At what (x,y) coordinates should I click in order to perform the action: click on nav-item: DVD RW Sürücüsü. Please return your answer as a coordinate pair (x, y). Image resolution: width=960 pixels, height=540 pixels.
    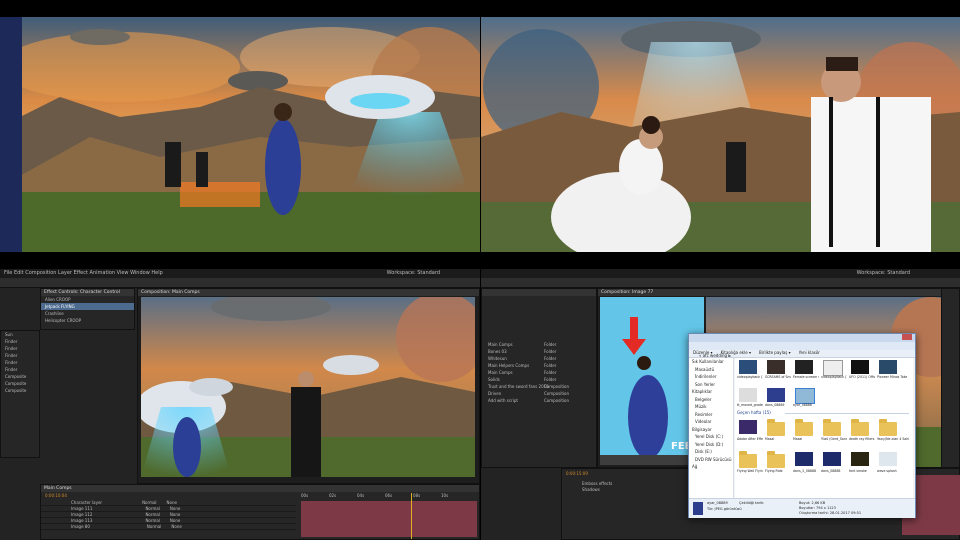
    Looking at the image, I should click on (711, 460).